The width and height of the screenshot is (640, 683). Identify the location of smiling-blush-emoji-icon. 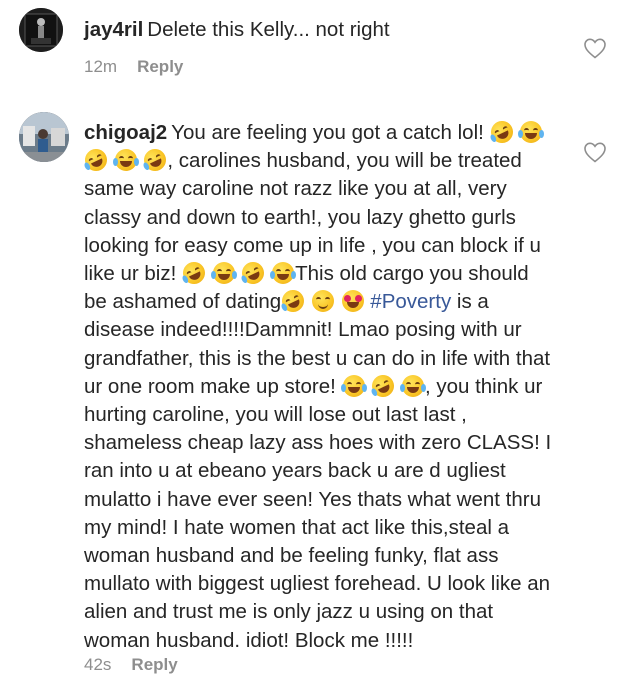
(322, 301).